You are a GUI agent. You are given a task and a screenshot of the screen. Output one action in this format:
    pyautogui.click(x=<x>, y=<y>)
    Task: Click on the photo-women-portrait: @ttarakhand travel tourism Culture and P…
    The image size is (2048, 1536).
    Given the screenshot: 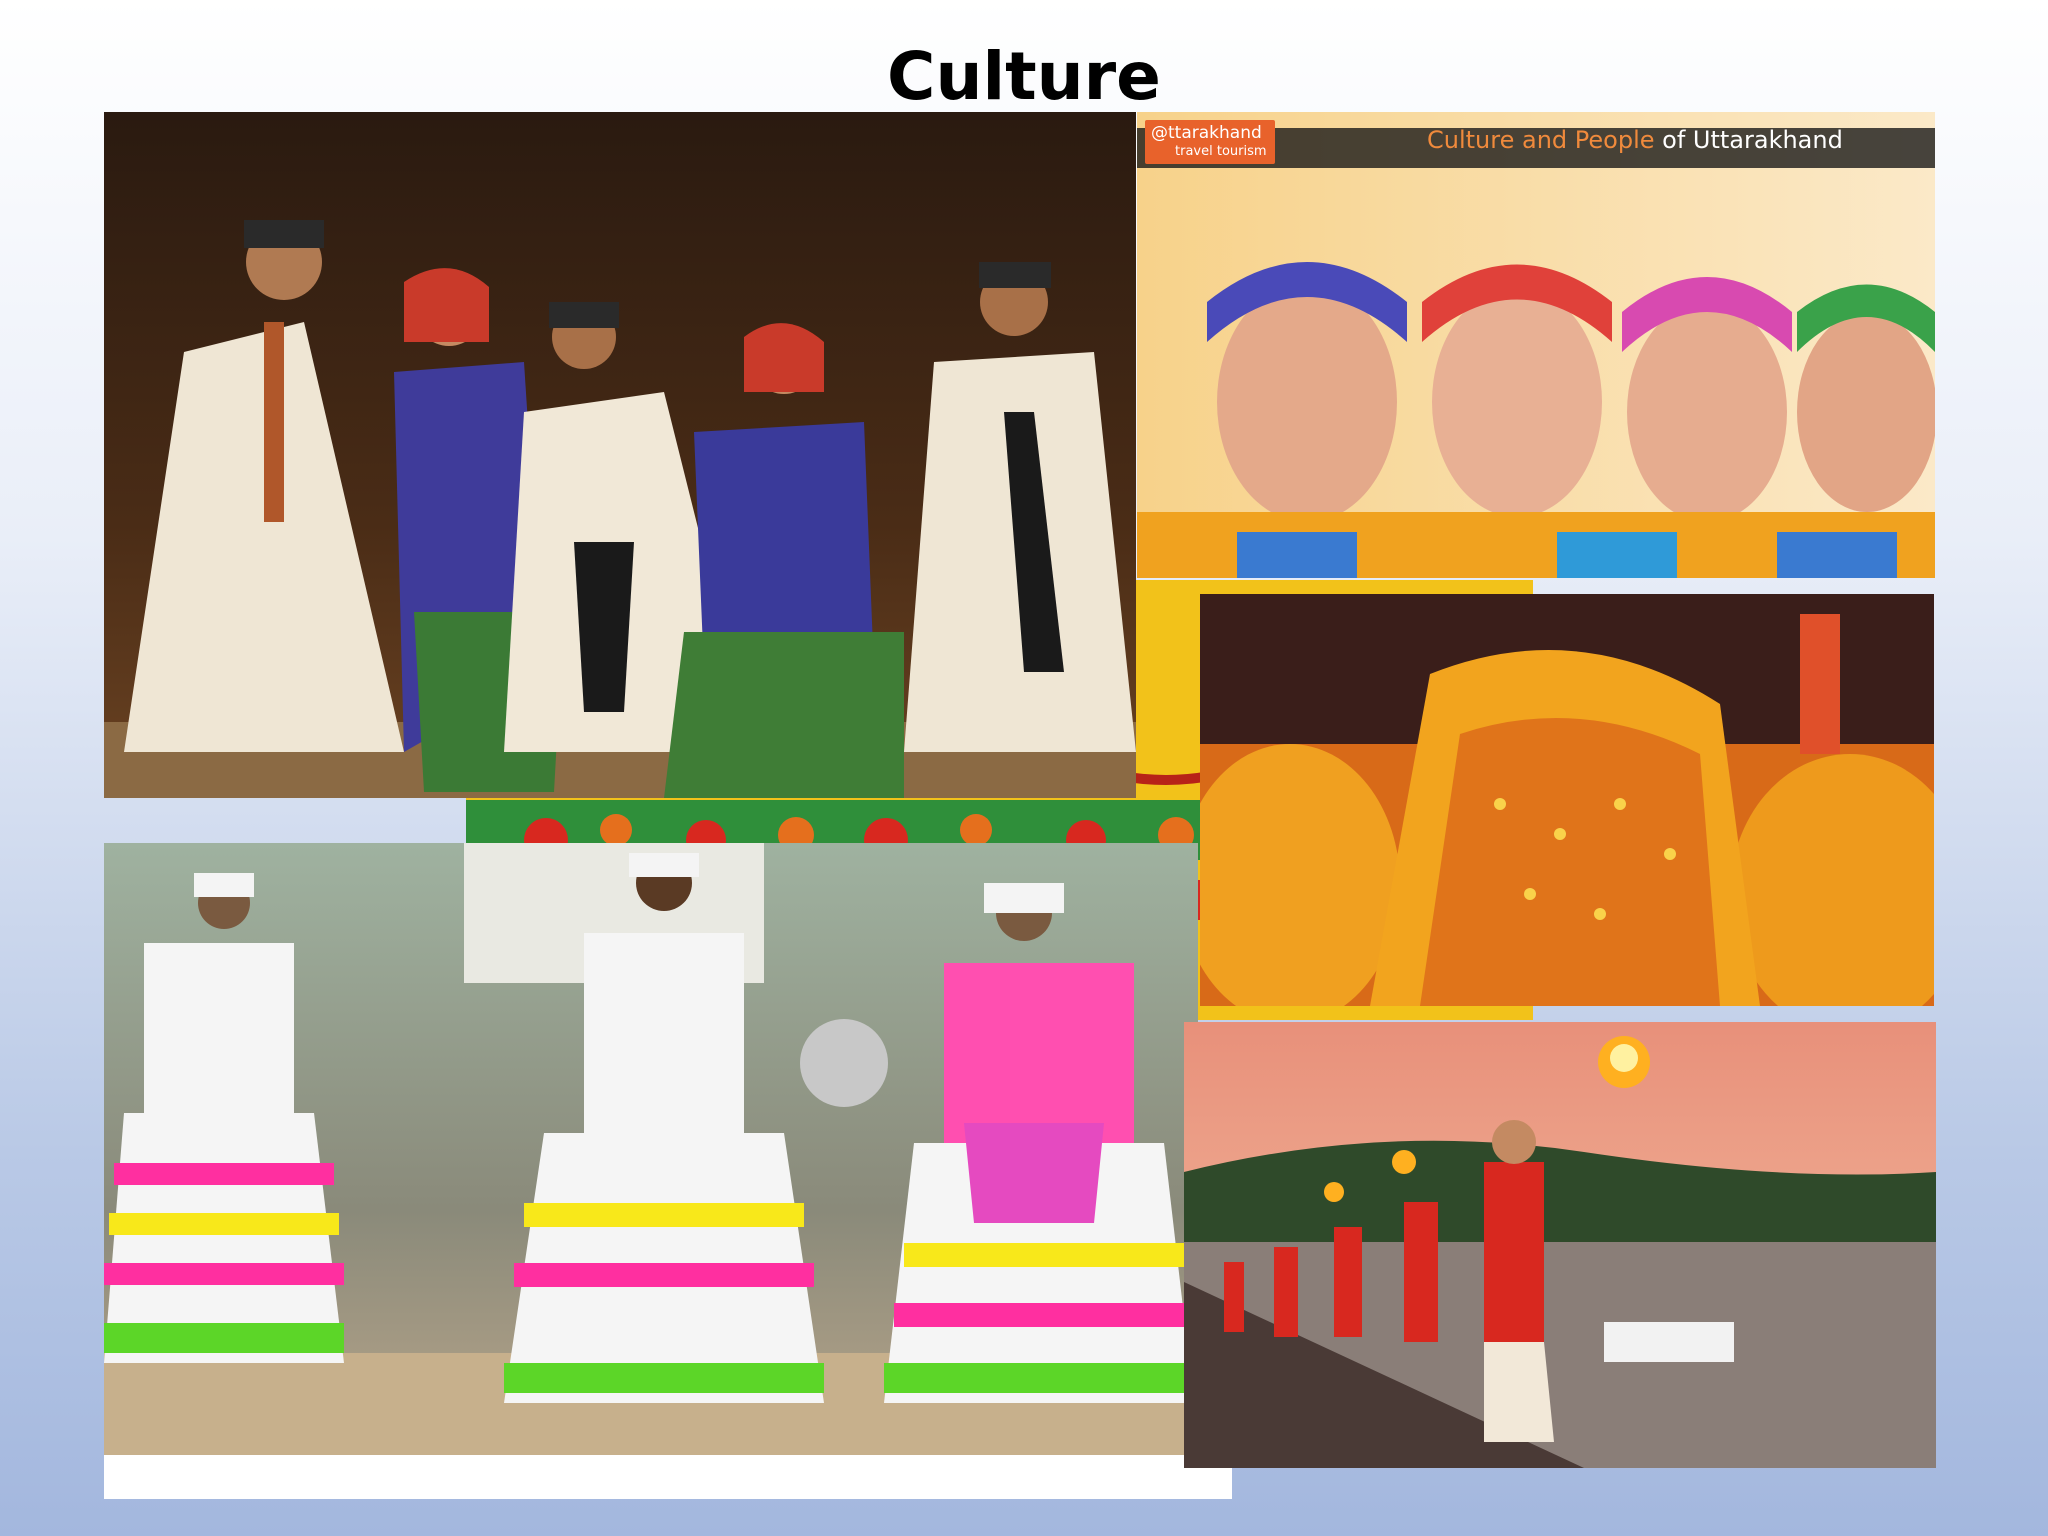 What is the action you would take?
    pyautogui.click(x=1536, y=345)
    